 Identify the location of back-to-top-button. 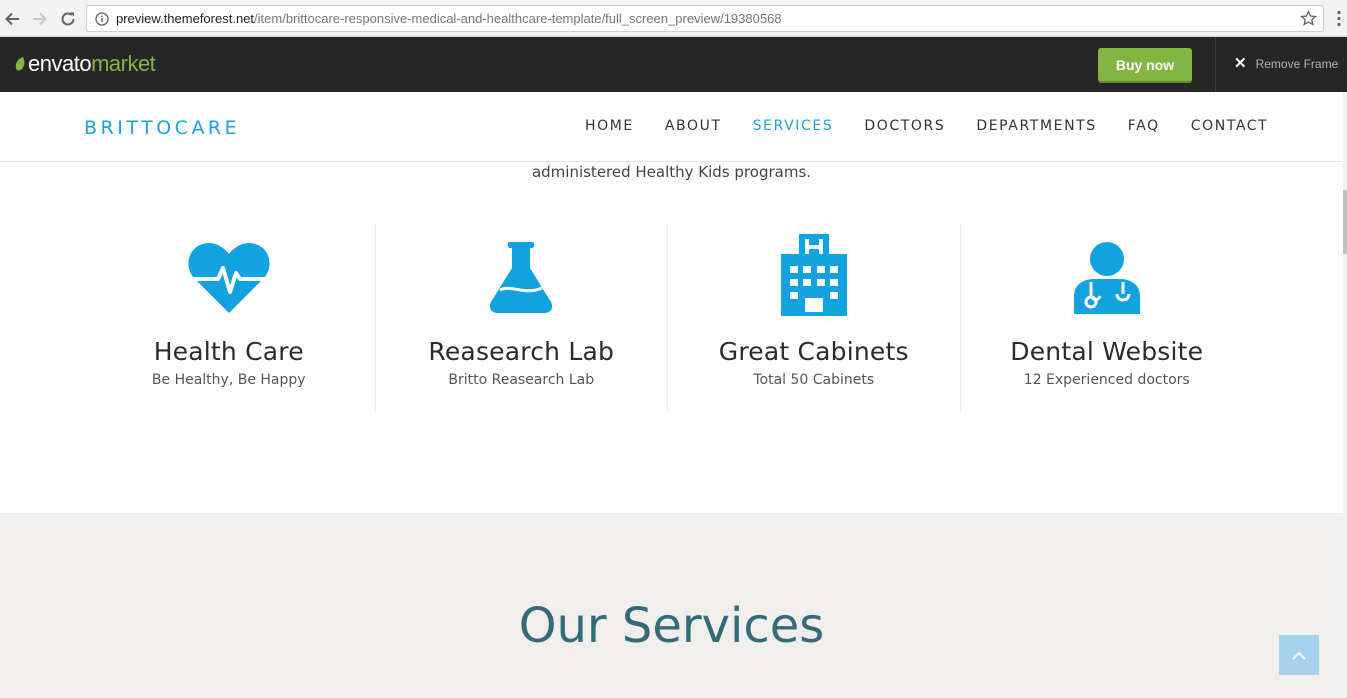
(1299, 655).